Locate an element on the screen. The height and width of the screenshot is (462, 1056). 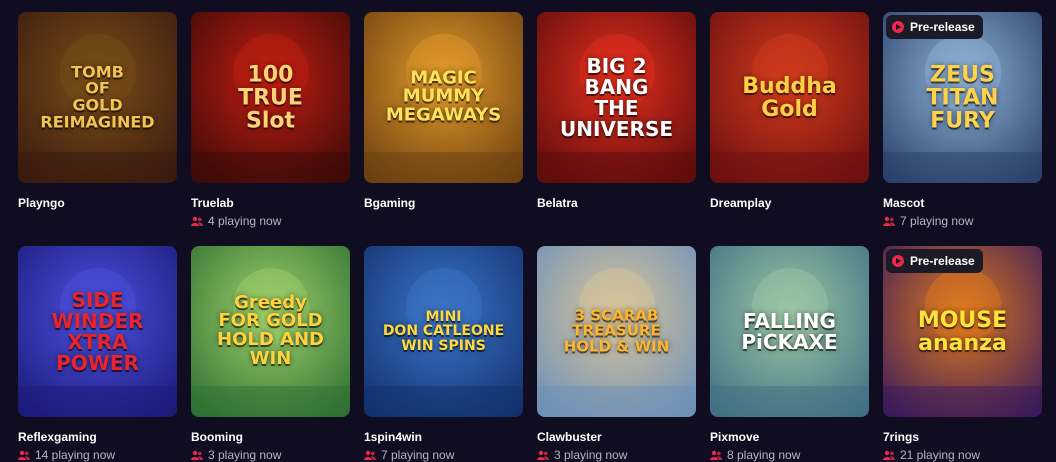
players-count: 8 playing now is located at coordinates (789, 455).